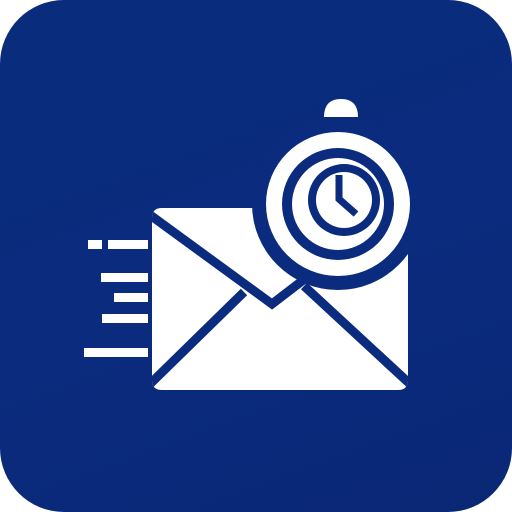 The height and width of the screenshot is (512, 512). Describe the element at coordinates (341, 108) in the screenshot. I see `stopwatch-knob` at that location.